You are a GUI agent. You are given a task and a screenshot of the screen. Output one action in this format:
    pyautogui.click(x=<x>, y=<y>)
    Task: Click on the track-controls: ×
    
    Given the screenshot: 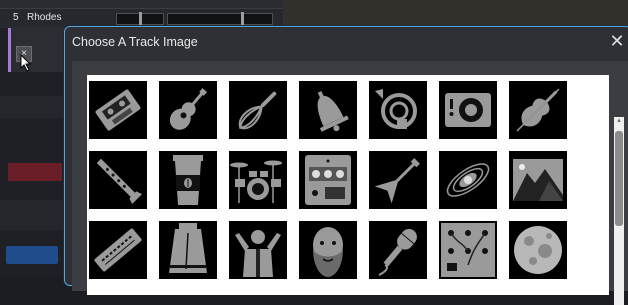 What is the action you would take?
    pyautogui.click(x=37, y=50)
    